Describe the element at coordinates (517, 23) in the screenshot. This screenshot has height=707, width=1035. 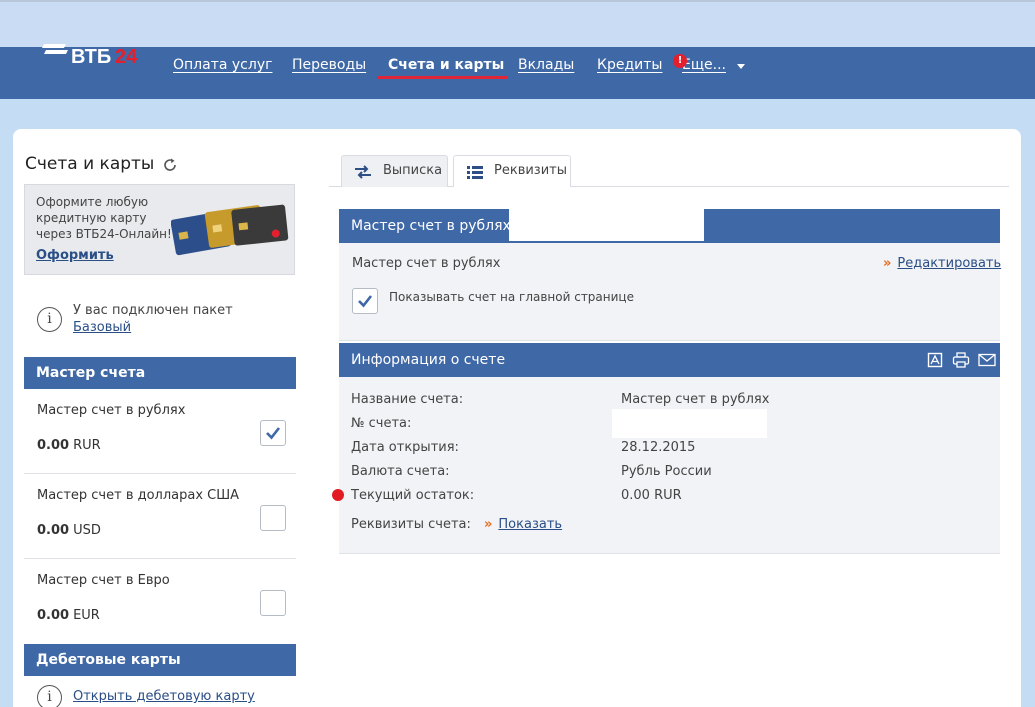
I see `top-strip` at that location.